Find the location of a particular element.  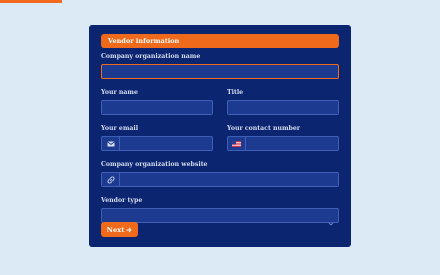

next-button-label: Next is located at coordinates (115, 229).